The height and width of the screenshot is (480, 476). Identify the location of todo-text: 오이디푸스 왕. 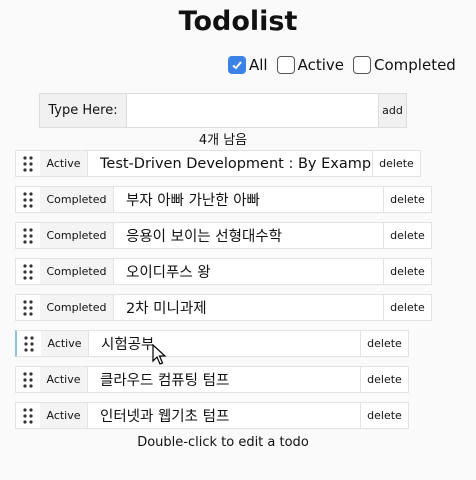
(248, 271).